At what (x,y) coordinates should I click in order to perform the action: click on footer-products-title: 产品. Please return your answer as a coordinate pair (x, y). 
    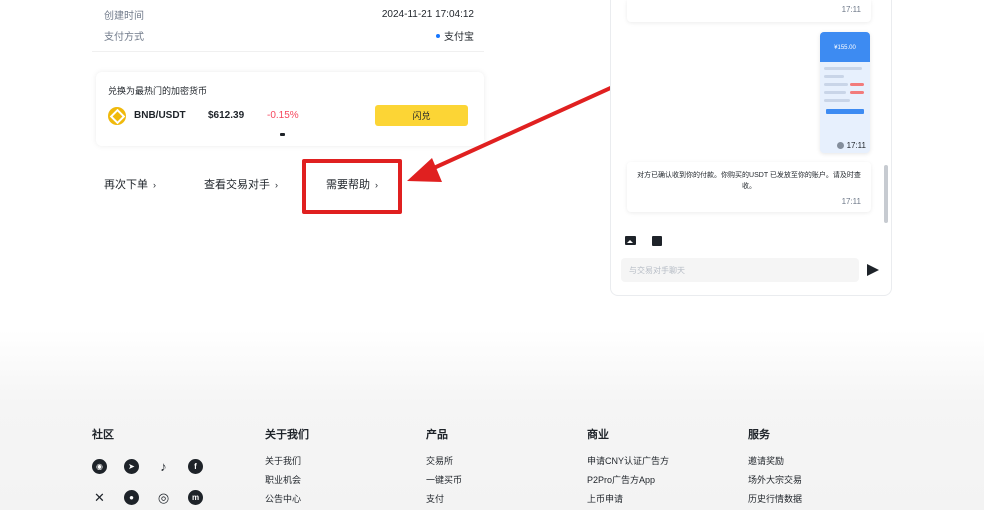
    Looking at the image, I should click on (437, 435).